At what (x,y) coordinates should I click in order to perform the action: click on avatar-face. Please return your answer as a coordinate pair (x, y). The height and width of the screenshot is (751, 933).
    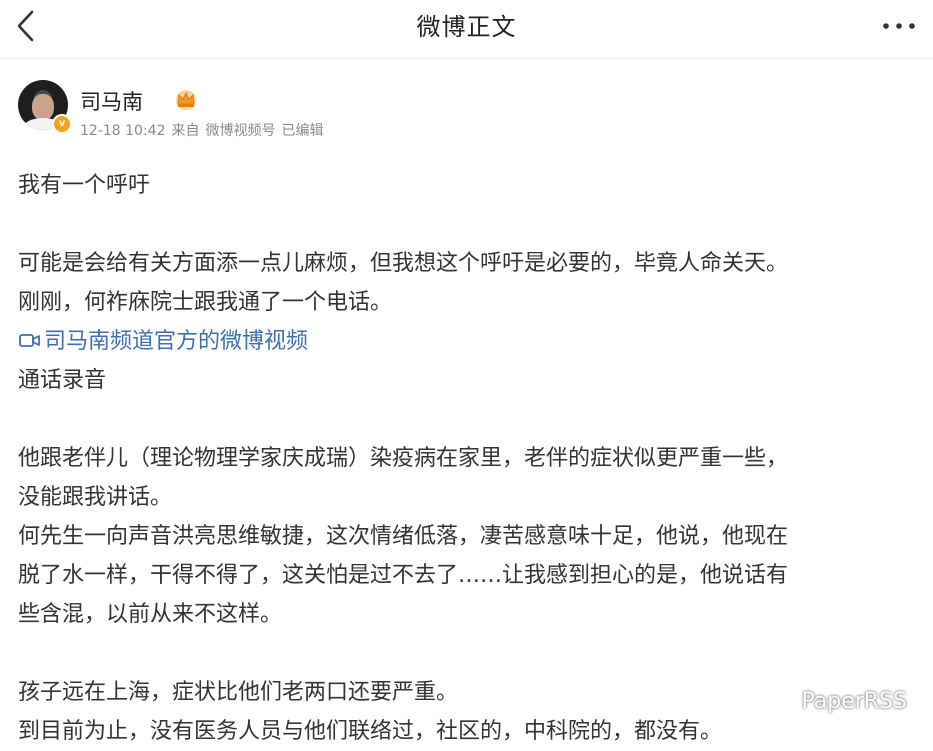
    Looking at the image, I should click on (43, 107).